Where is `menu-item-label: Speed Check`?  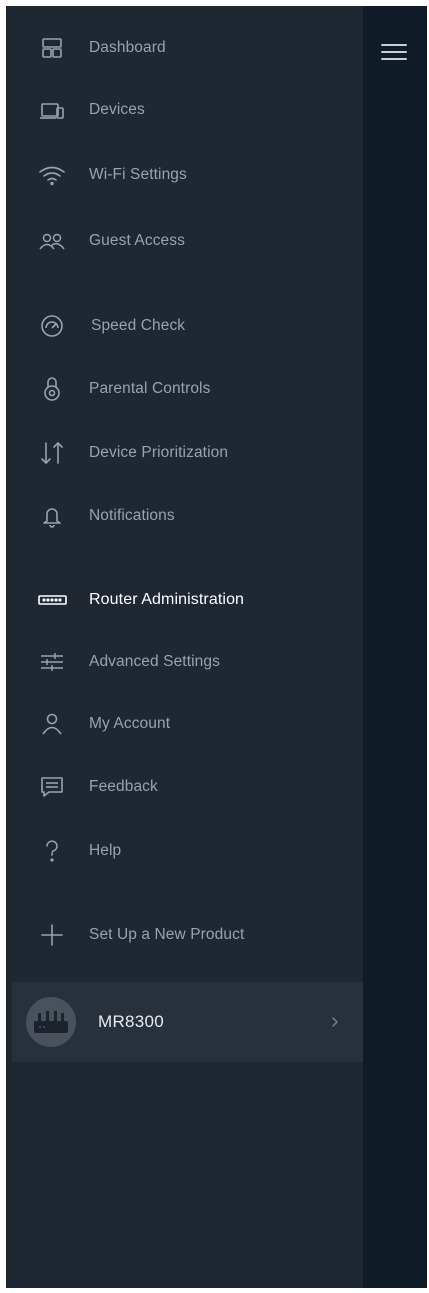
menu-item-label: Speed Check is located at coordinates (138, 325).